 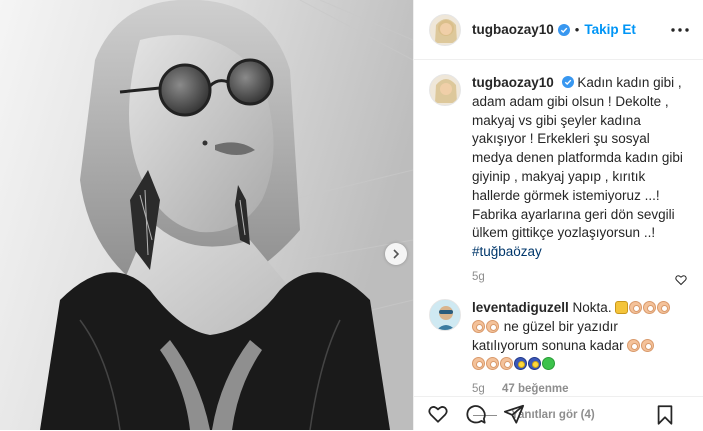 What do you see at coordinates (548, 364) in the screenshot?
I see `green-heart-emoji-icon` at bounding box center [548, 364].